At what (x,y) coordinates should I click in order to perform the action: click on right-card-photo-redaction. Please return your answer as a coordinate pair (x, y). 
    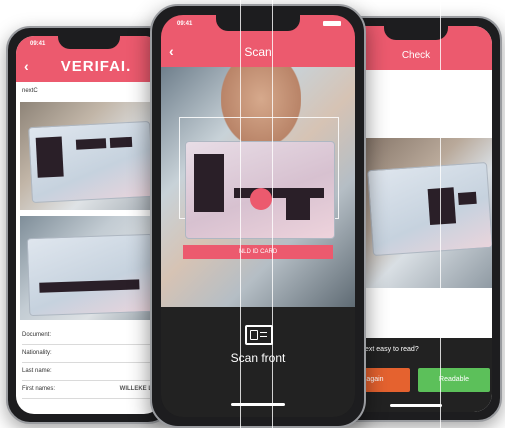
    Looking at the image, I should click on (442, 206).